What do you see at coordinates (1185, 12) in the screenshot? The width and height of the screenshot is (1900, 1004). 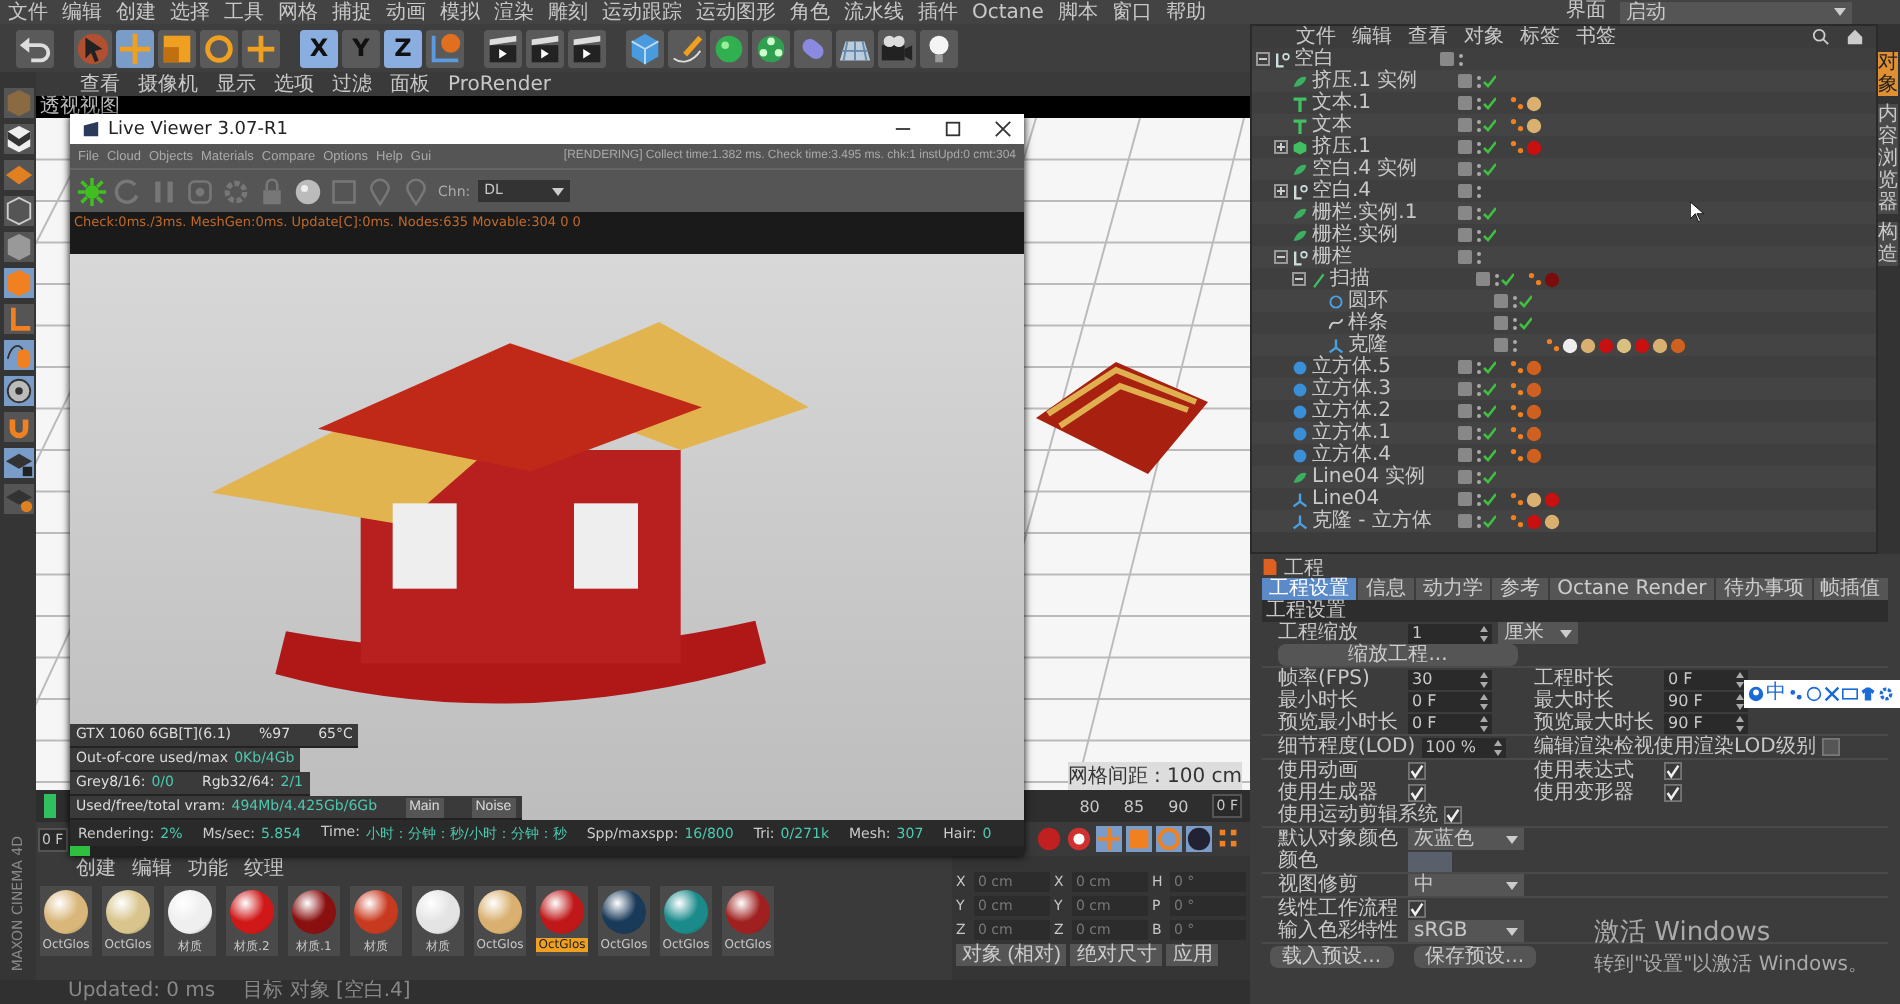 I see `menu-item: 帮助` at bounding box center [1185, 12].